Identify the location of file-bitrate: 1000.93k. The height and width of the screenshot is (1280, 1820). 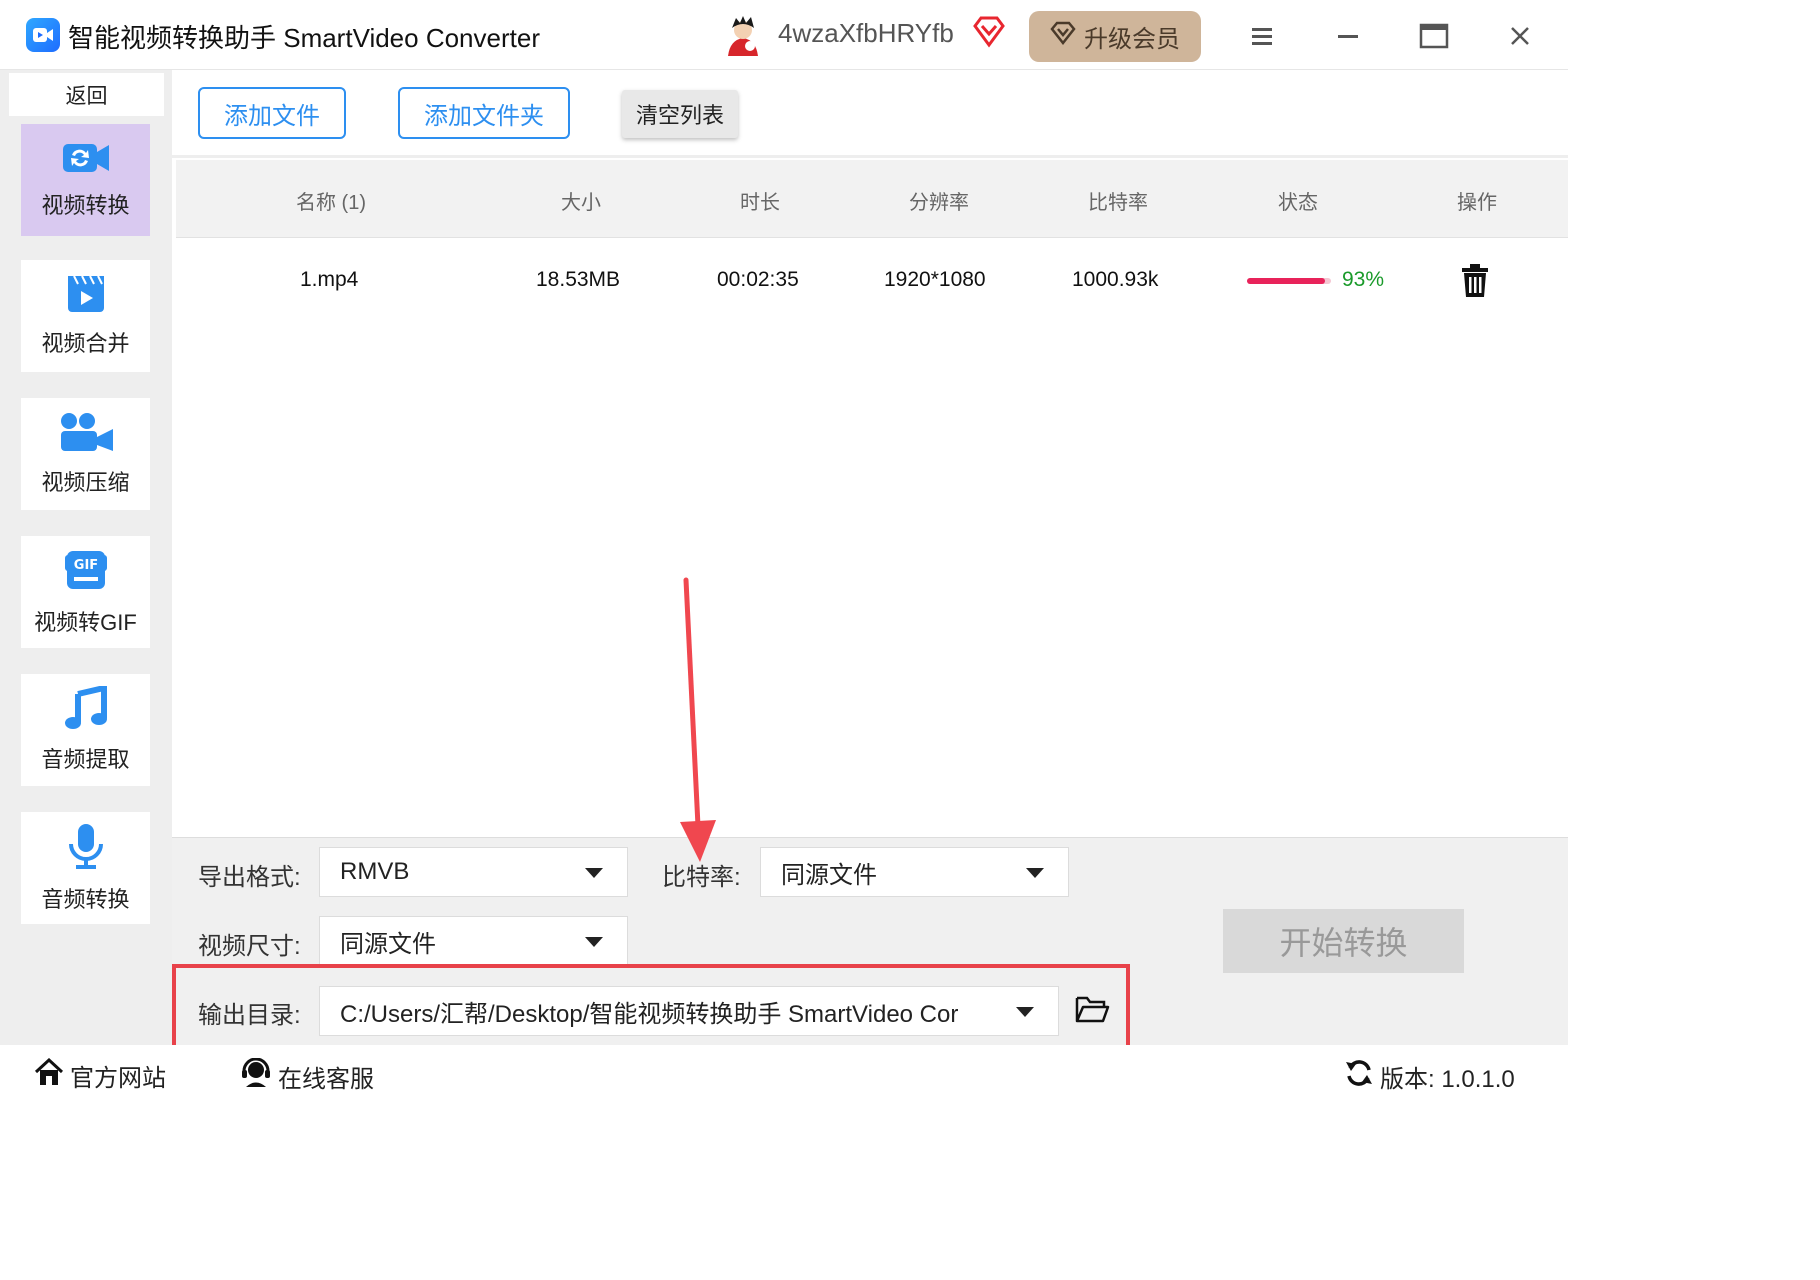
(1115, 279).